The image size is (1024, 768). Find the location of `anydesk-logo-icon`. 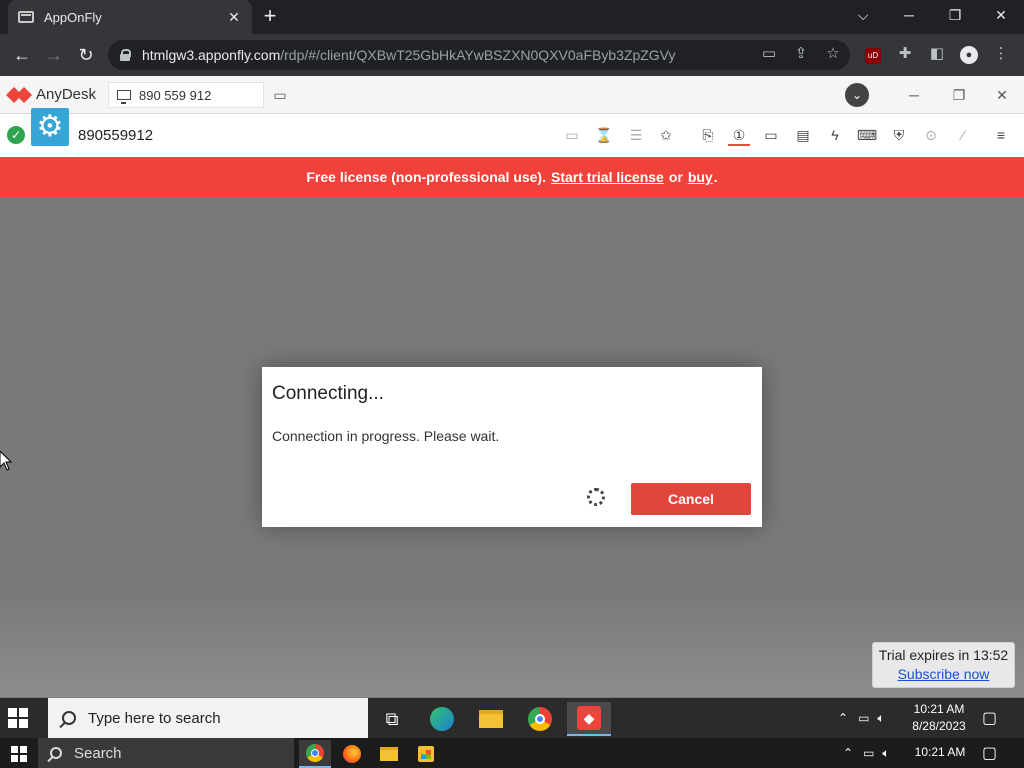

anydesk-logo-icon is located at coordinates (19, 95).